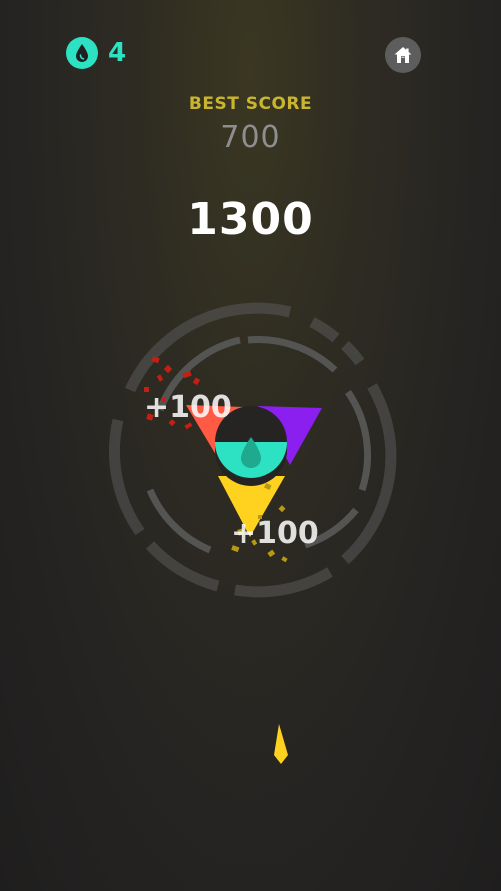 The image size is (501, 891). I want to click on score-popup-left: +100, so click(188, 407).